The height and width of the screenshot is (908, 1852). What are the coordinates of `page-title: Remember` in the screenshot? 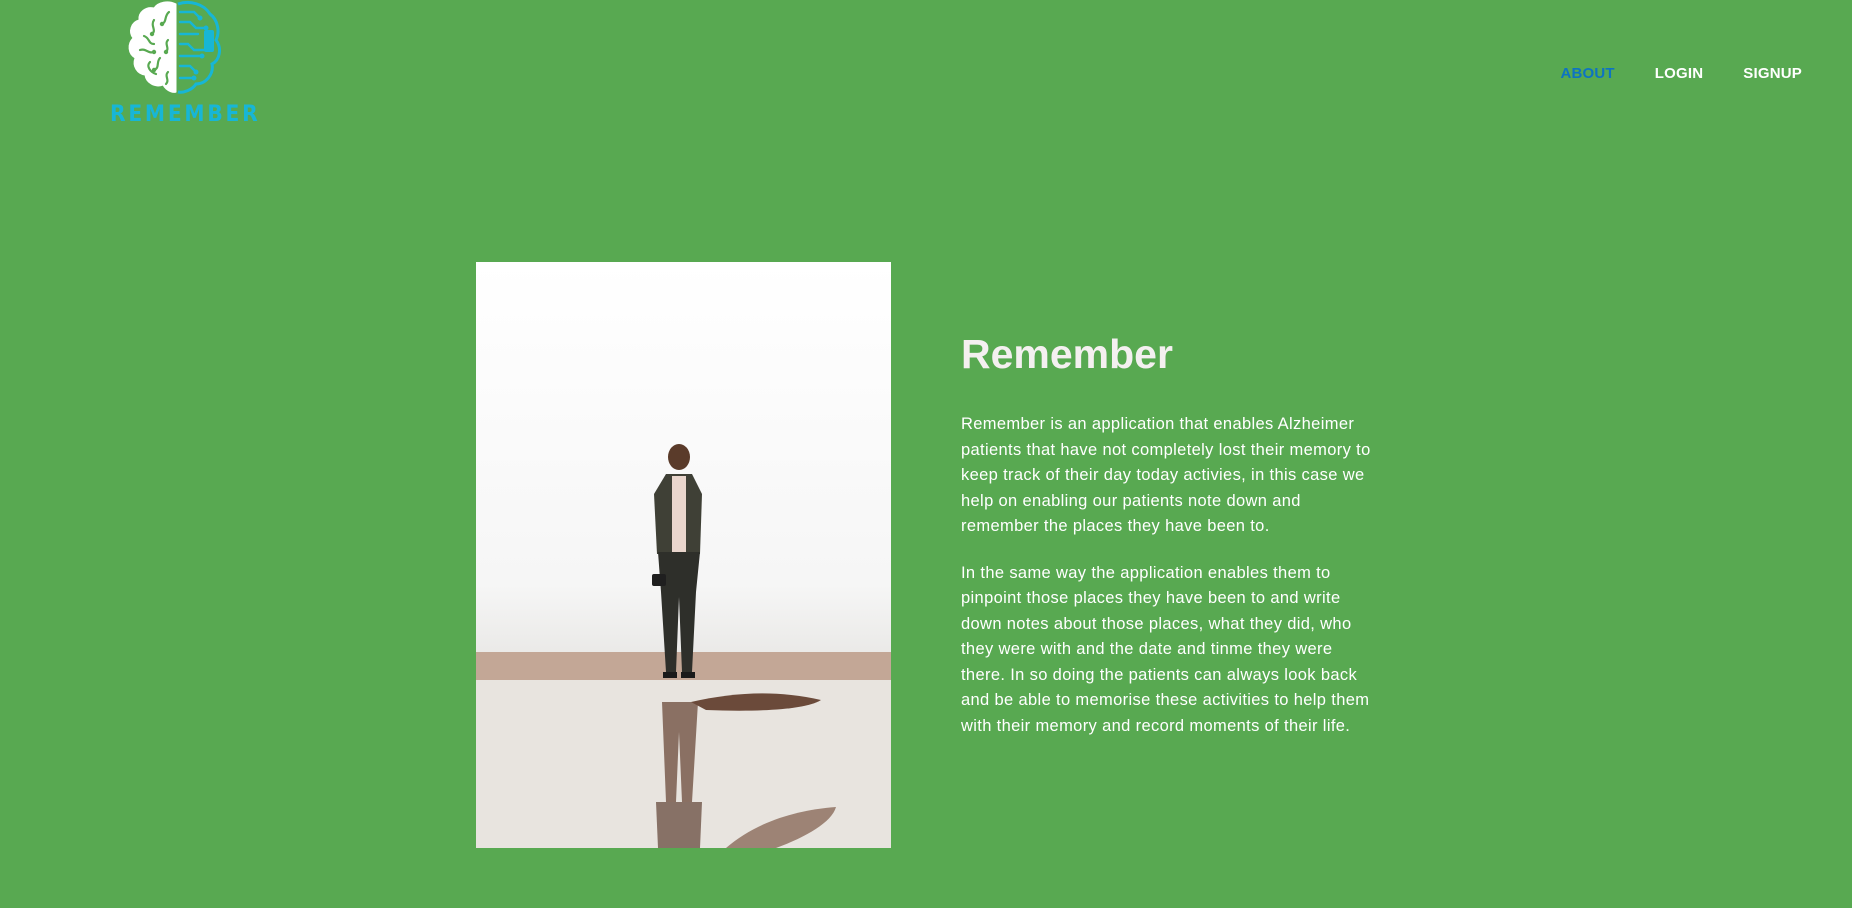 It's located at (1067, 354).